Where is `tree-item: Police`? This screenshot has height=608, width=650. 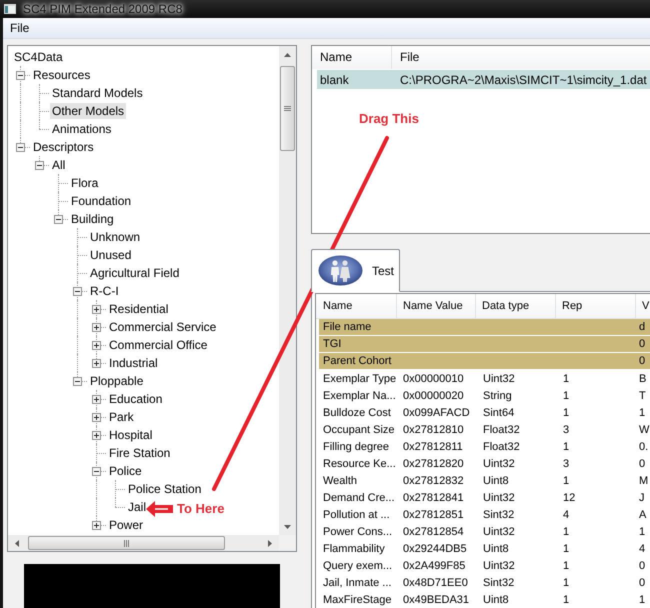 tree-item: Police is located at coordinates (125, 471).